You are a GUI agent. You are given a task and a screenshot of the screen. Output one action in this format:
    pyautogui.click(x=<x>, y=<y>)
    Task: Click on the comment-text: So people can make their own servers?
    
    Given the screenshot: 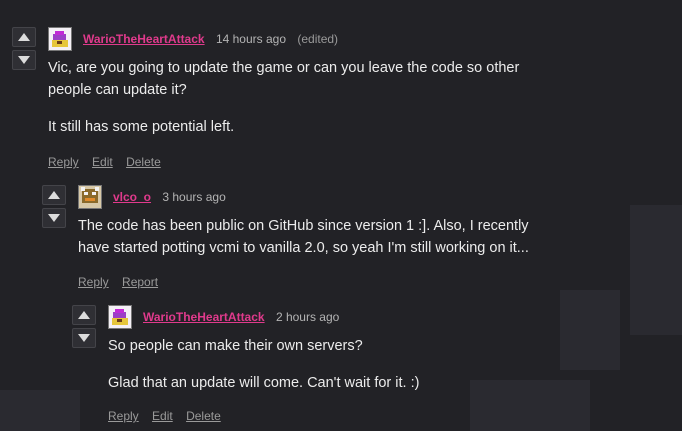 What is the action you would take?
    pyautogui.click(x=235, y=346)
    